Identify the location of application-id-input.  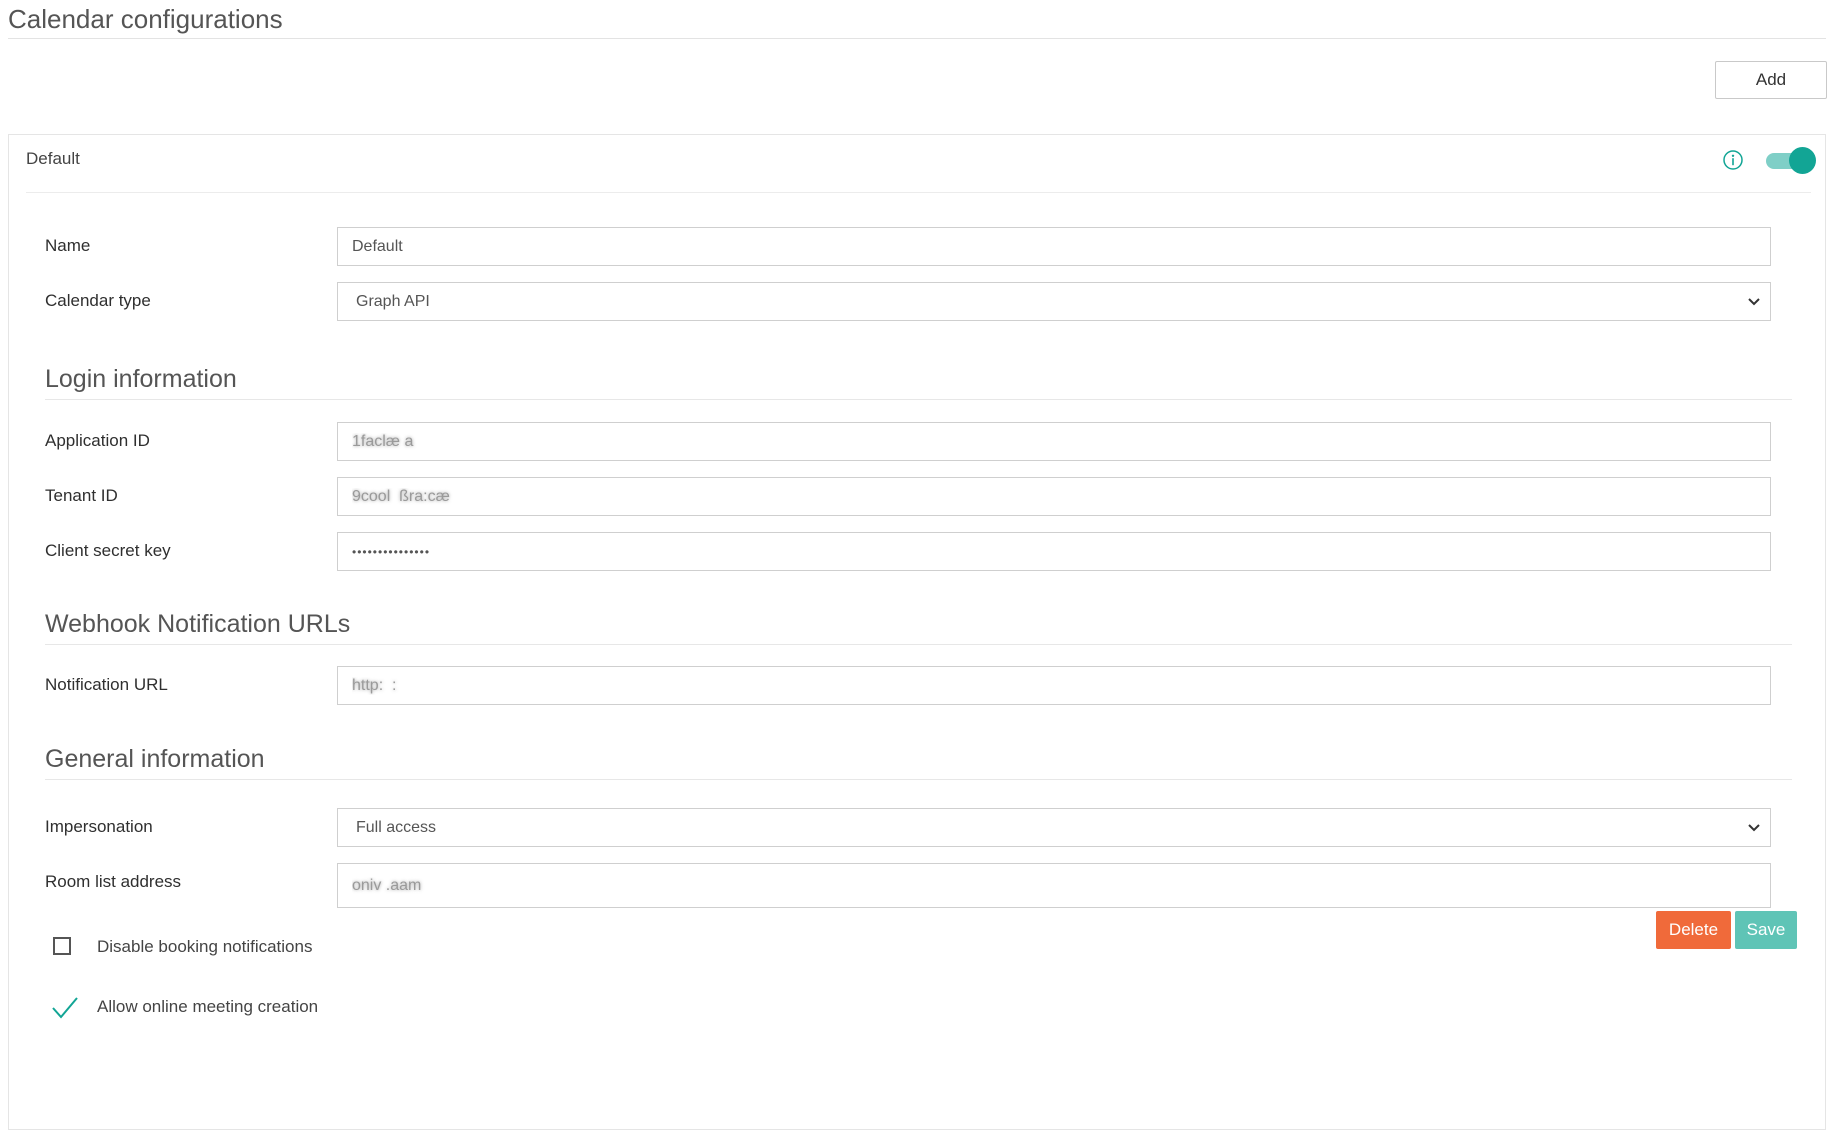
(1054, 441).